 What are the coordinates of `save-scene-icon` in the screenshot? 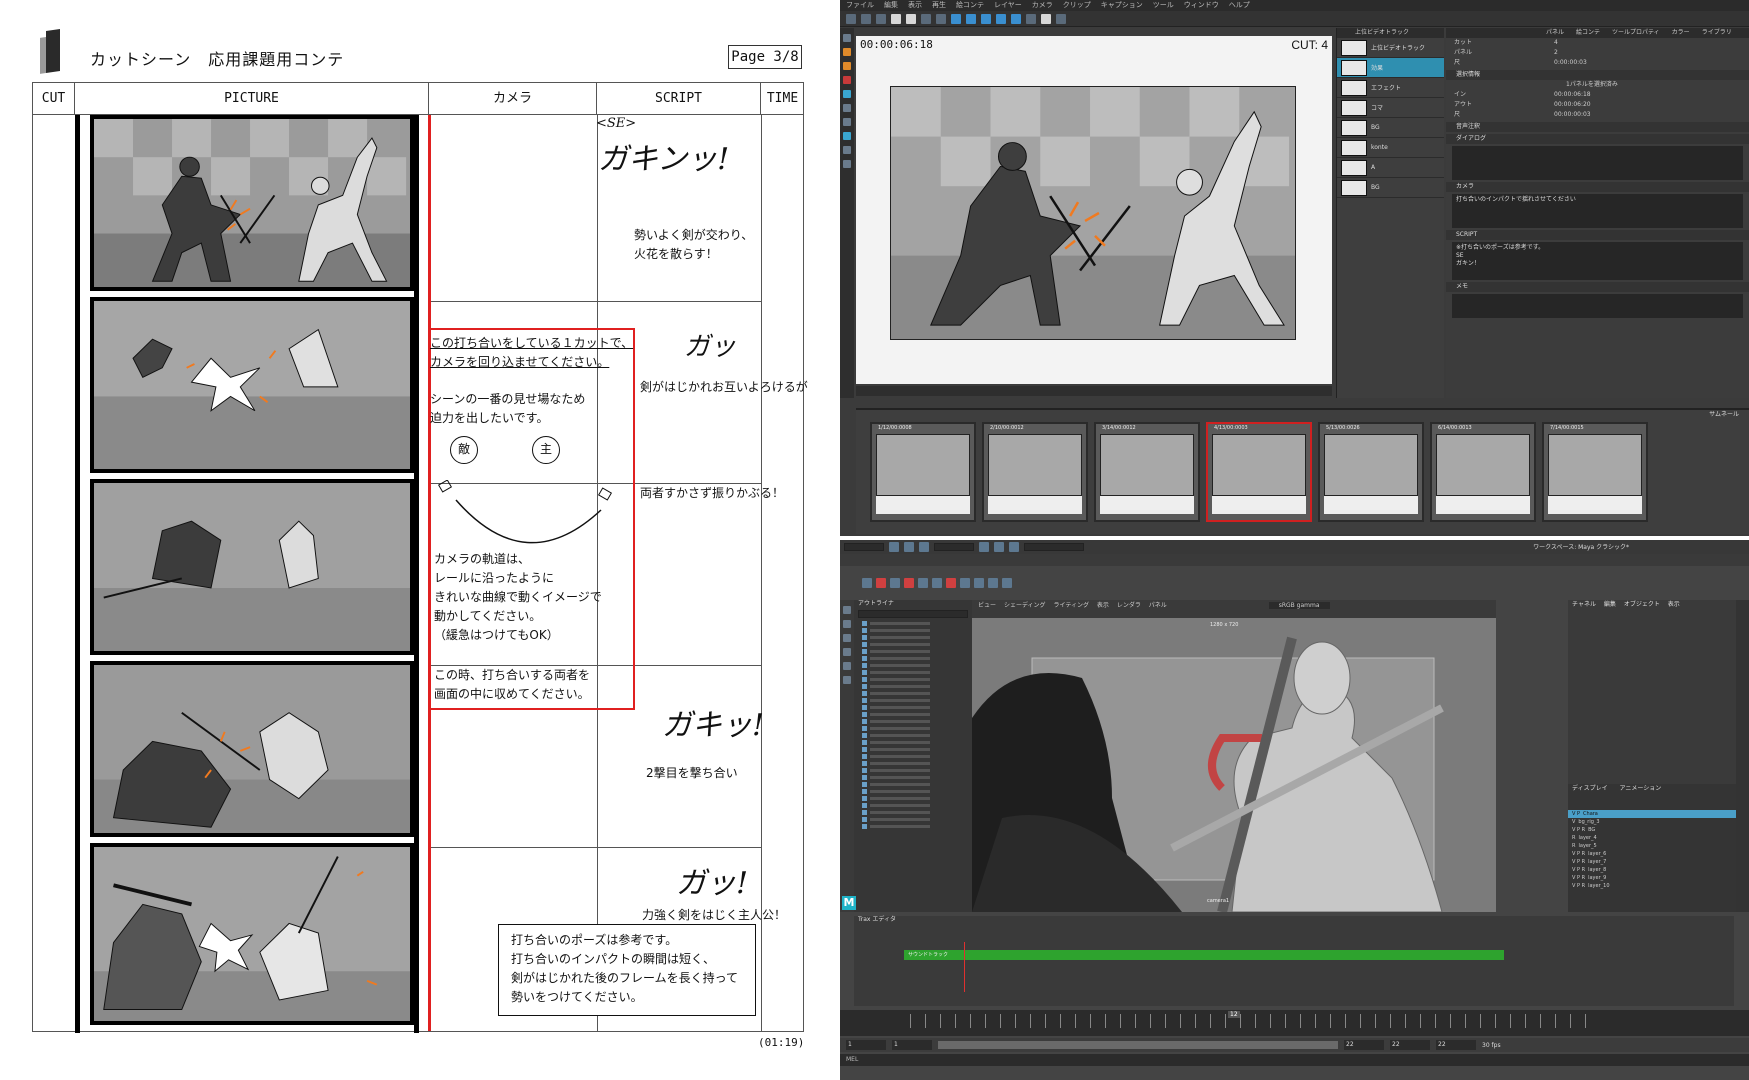 It's located at (924, 547).